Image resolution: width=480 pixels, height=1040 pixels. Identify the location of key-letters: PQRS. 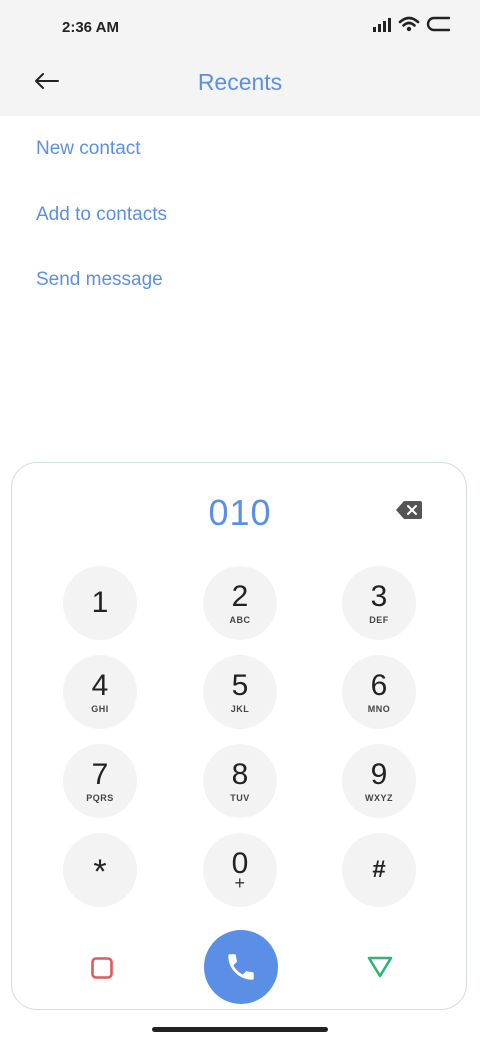
(100, 798).